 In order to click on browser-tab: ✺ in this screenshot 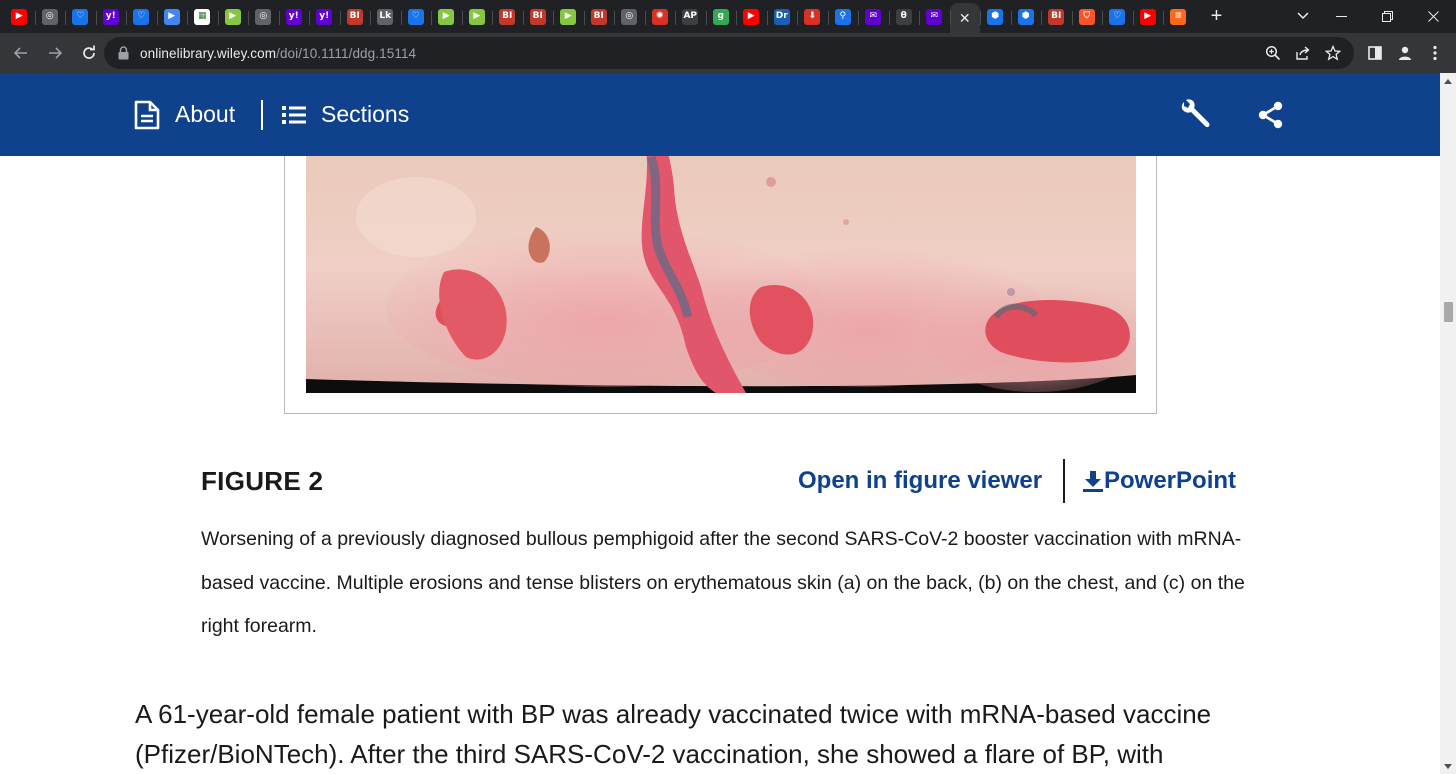, I will do `click(660, 17)`.